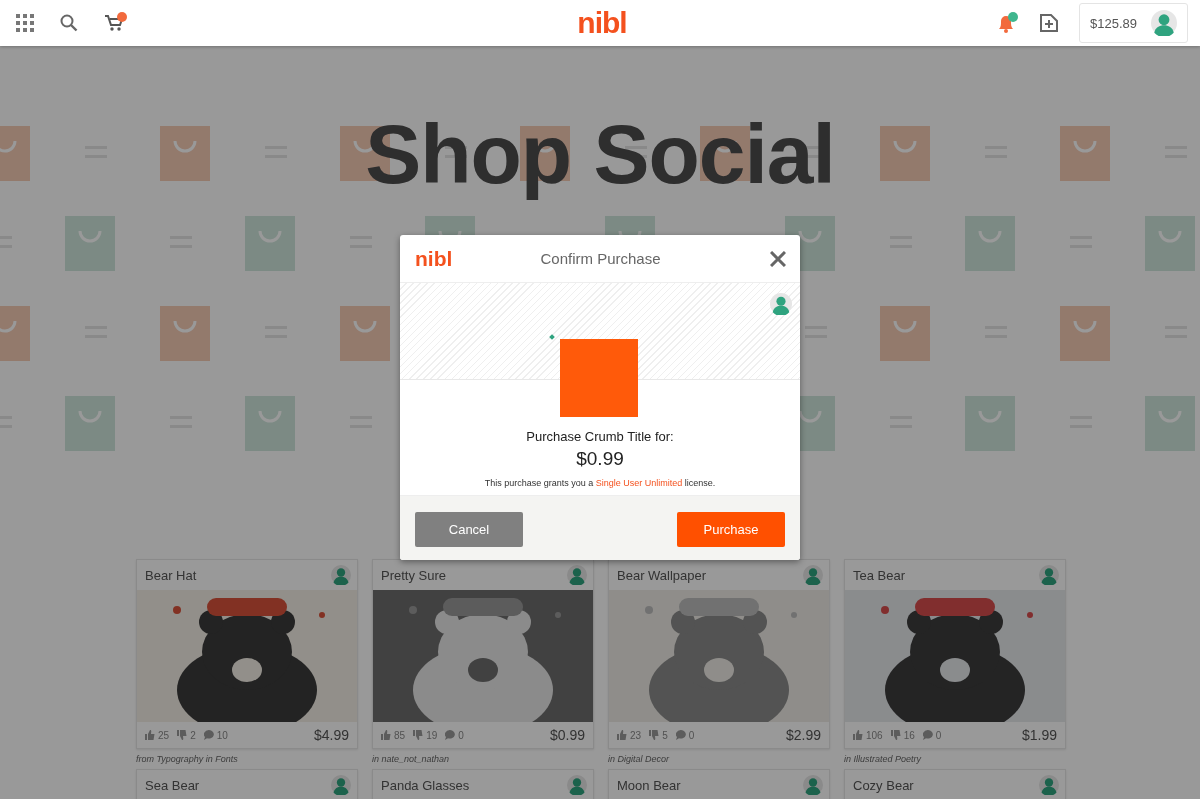 The height and width of the screenshot is (799, 1200). I want to click on card-caption: in nate_not_nathan, so click(411, 759).